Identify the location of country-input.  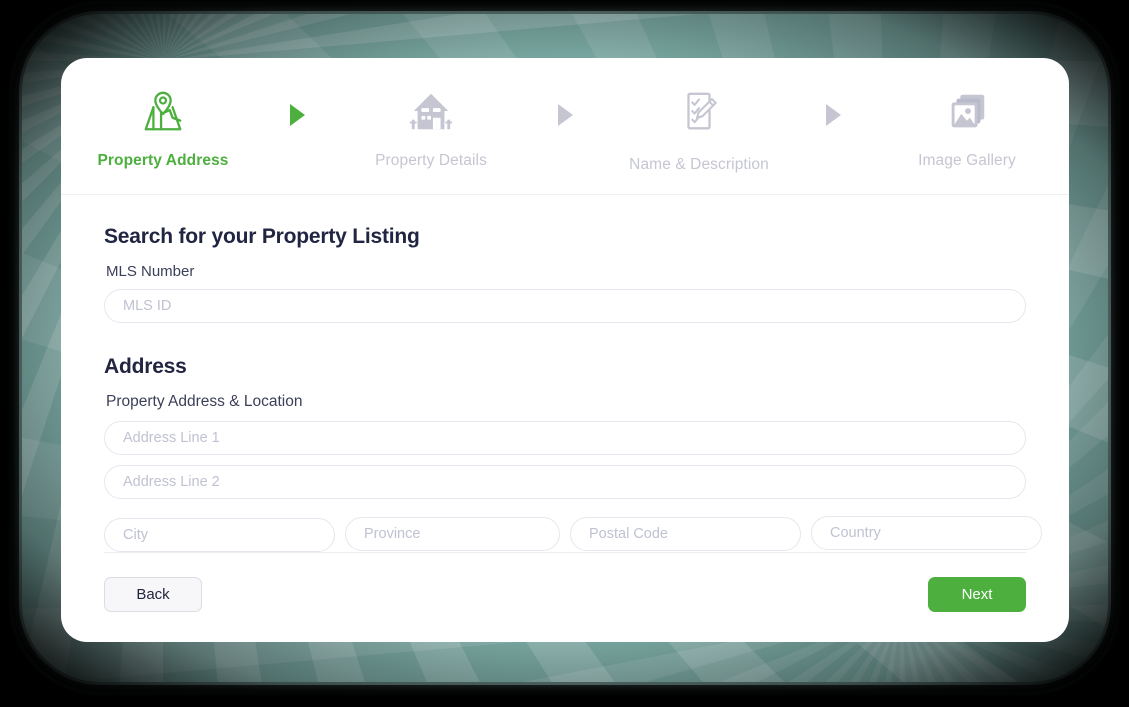
(926, 533).